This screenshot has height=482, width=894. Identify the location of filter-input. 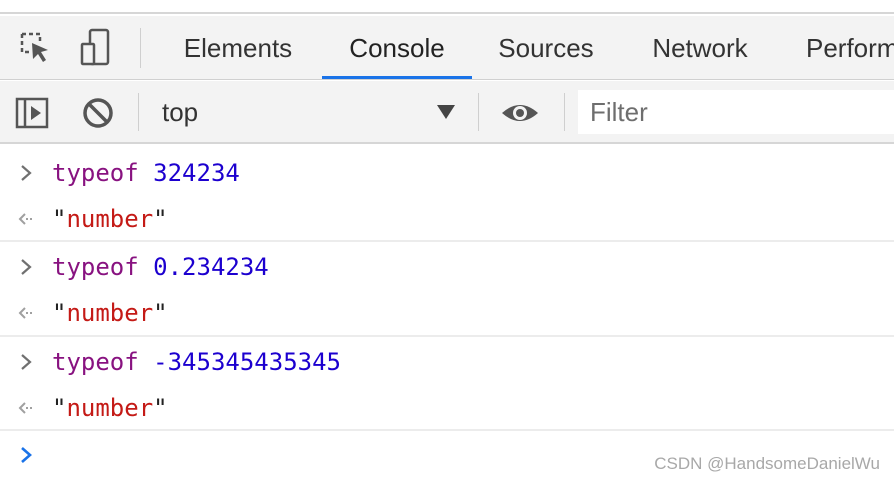
(736, 112).